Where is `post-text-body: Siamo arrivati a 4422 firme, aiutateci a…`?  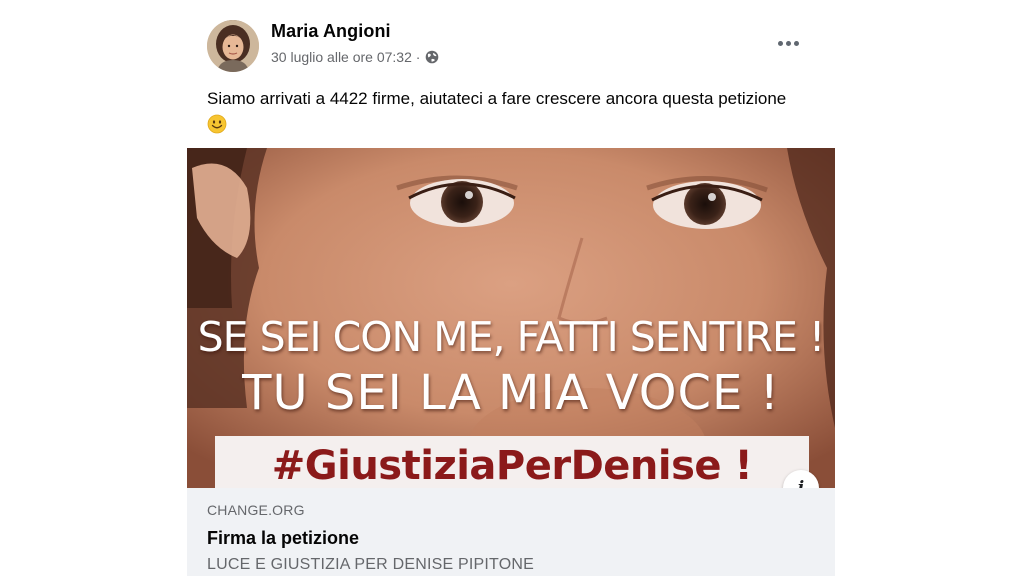
post-text-body: Siamo arrivati a 4422 firme, aiutateci a… is located at coordinates (497, 98).